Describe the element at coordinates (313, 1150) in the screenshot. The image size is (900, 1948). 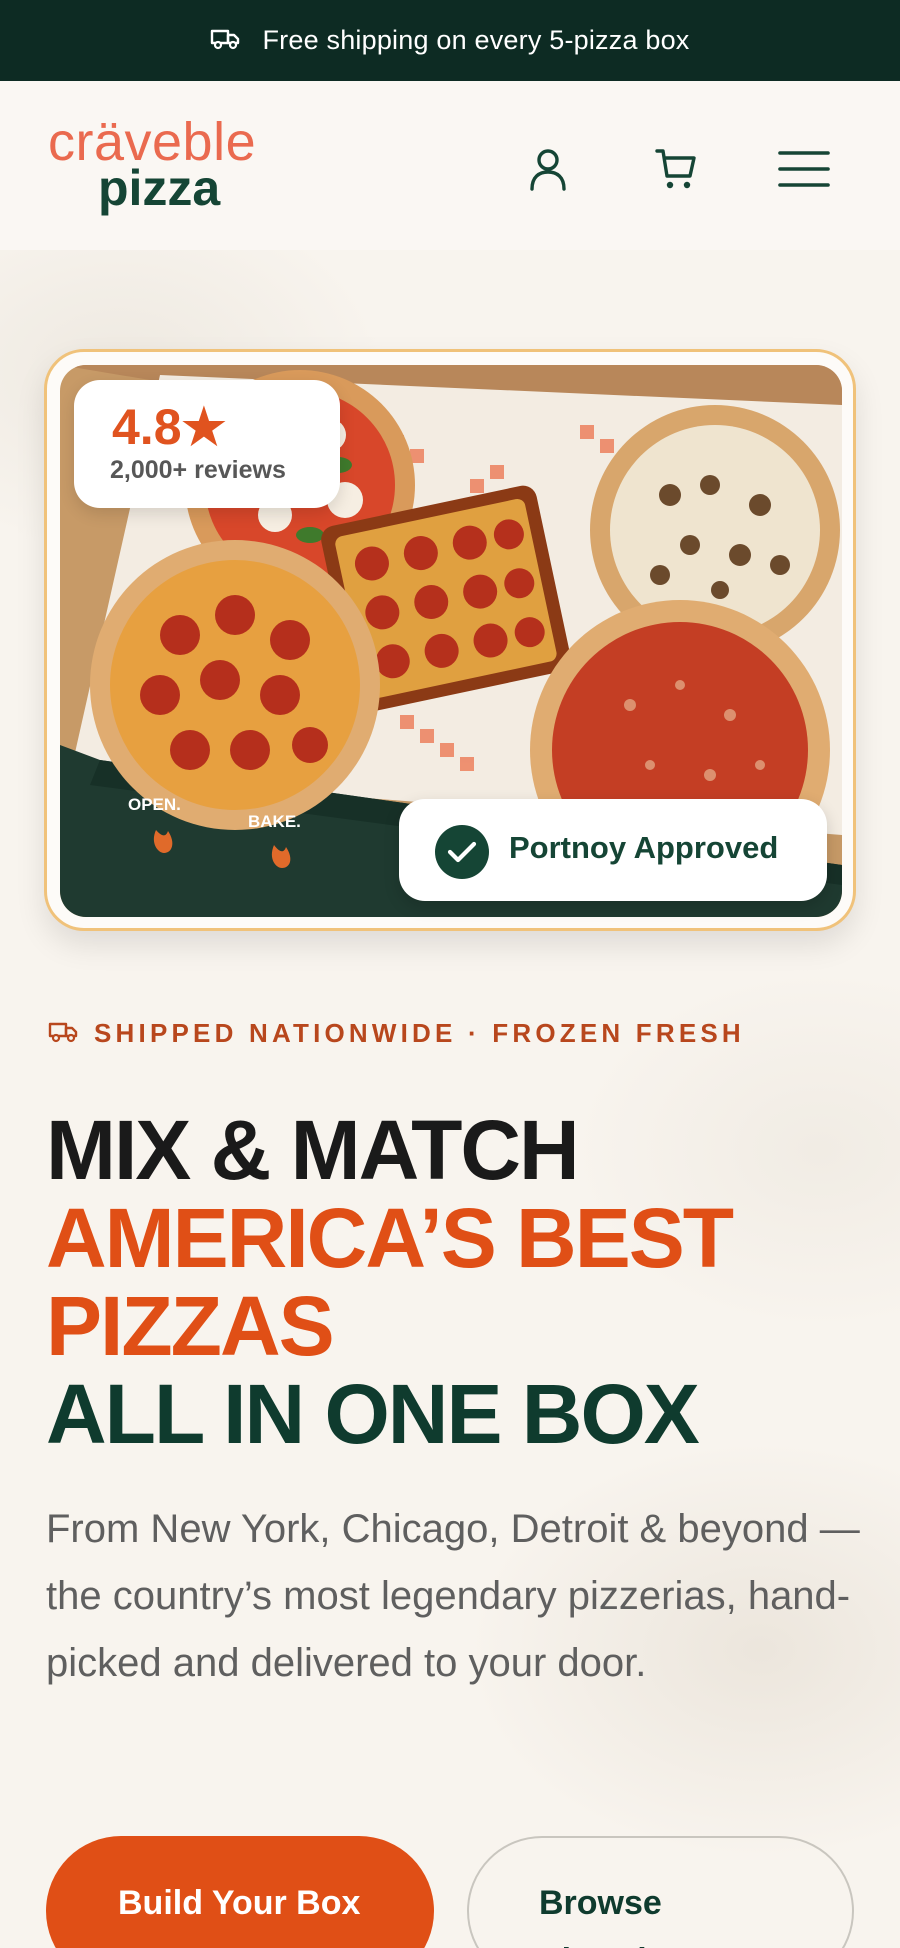
I see `headline-line-1: MIX & MATCH` at that location.